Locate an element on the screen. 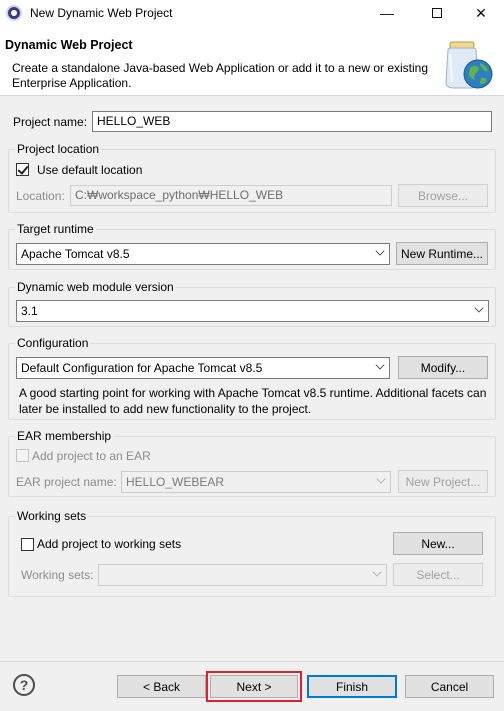 This screenshot has width=504, height=711. add-to-ear-label: Add project to an EAR is located at coordinates (91, 456).